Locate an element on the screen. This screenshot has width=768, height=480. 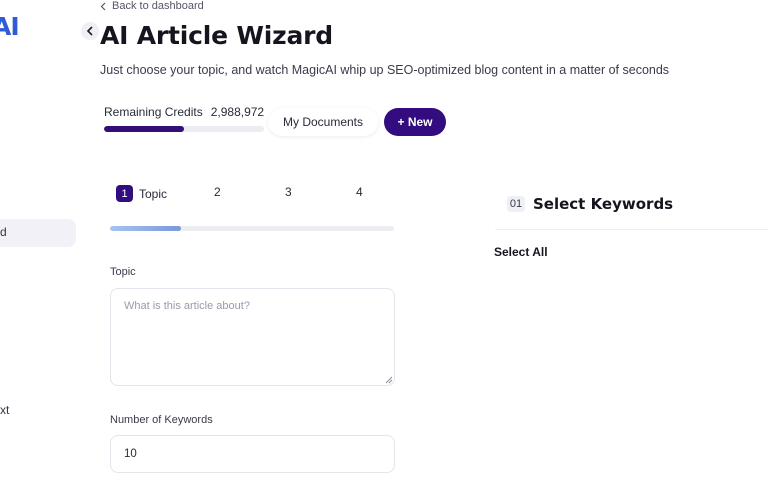
keywords-count-input is located at coordinates (252, 454).